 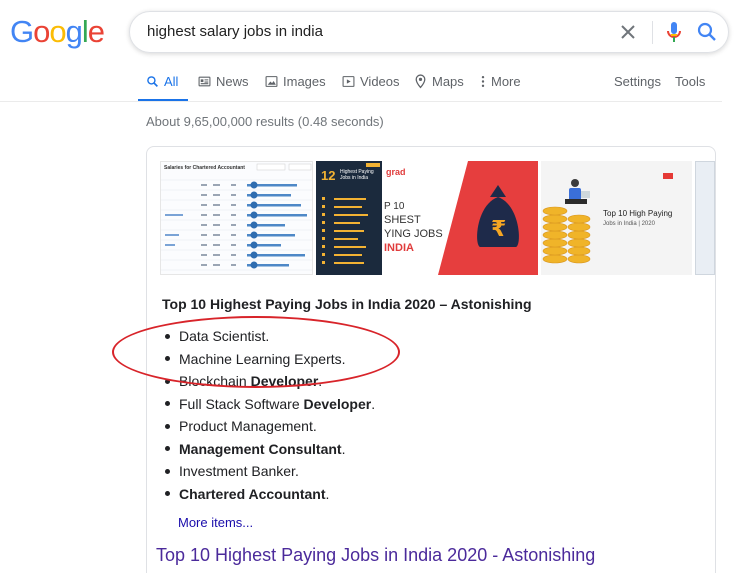 I want to click on tab-videos: Videos, so click(x=371, y=81).